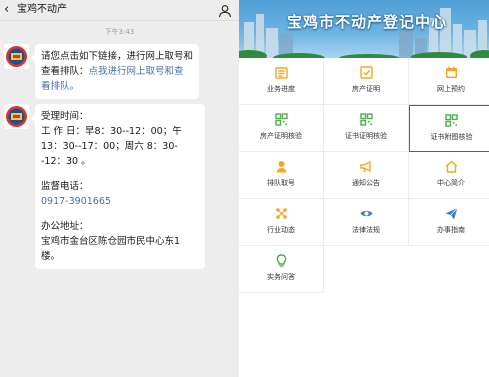 The width and height of the screenshot is (489, 377). Describe the element at coordinates (451, 166) in the screenshot. I see `home-icon` at that location.